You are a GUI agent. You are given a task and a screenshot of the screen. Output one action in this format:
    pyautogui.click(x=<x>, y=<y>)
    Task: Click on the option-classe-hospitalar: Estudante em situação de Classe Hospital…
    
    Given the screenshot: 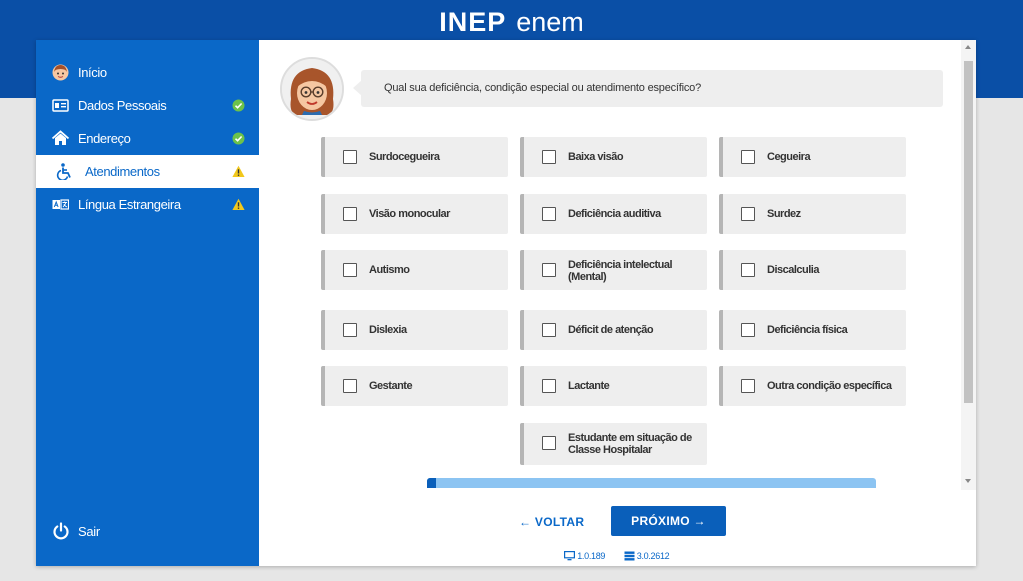 What is the action you would take?
    pyautogui.click(x=613, y=444)
    